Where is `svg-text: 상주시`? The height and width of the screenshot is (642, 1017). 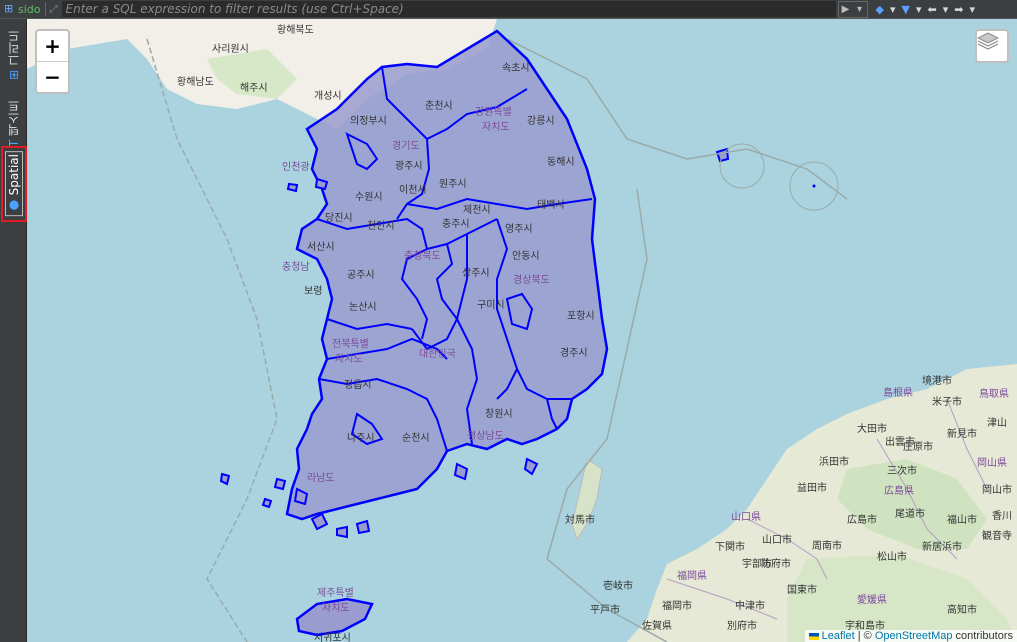 svg-text: 상주시 is located at coordinates (476, 273).